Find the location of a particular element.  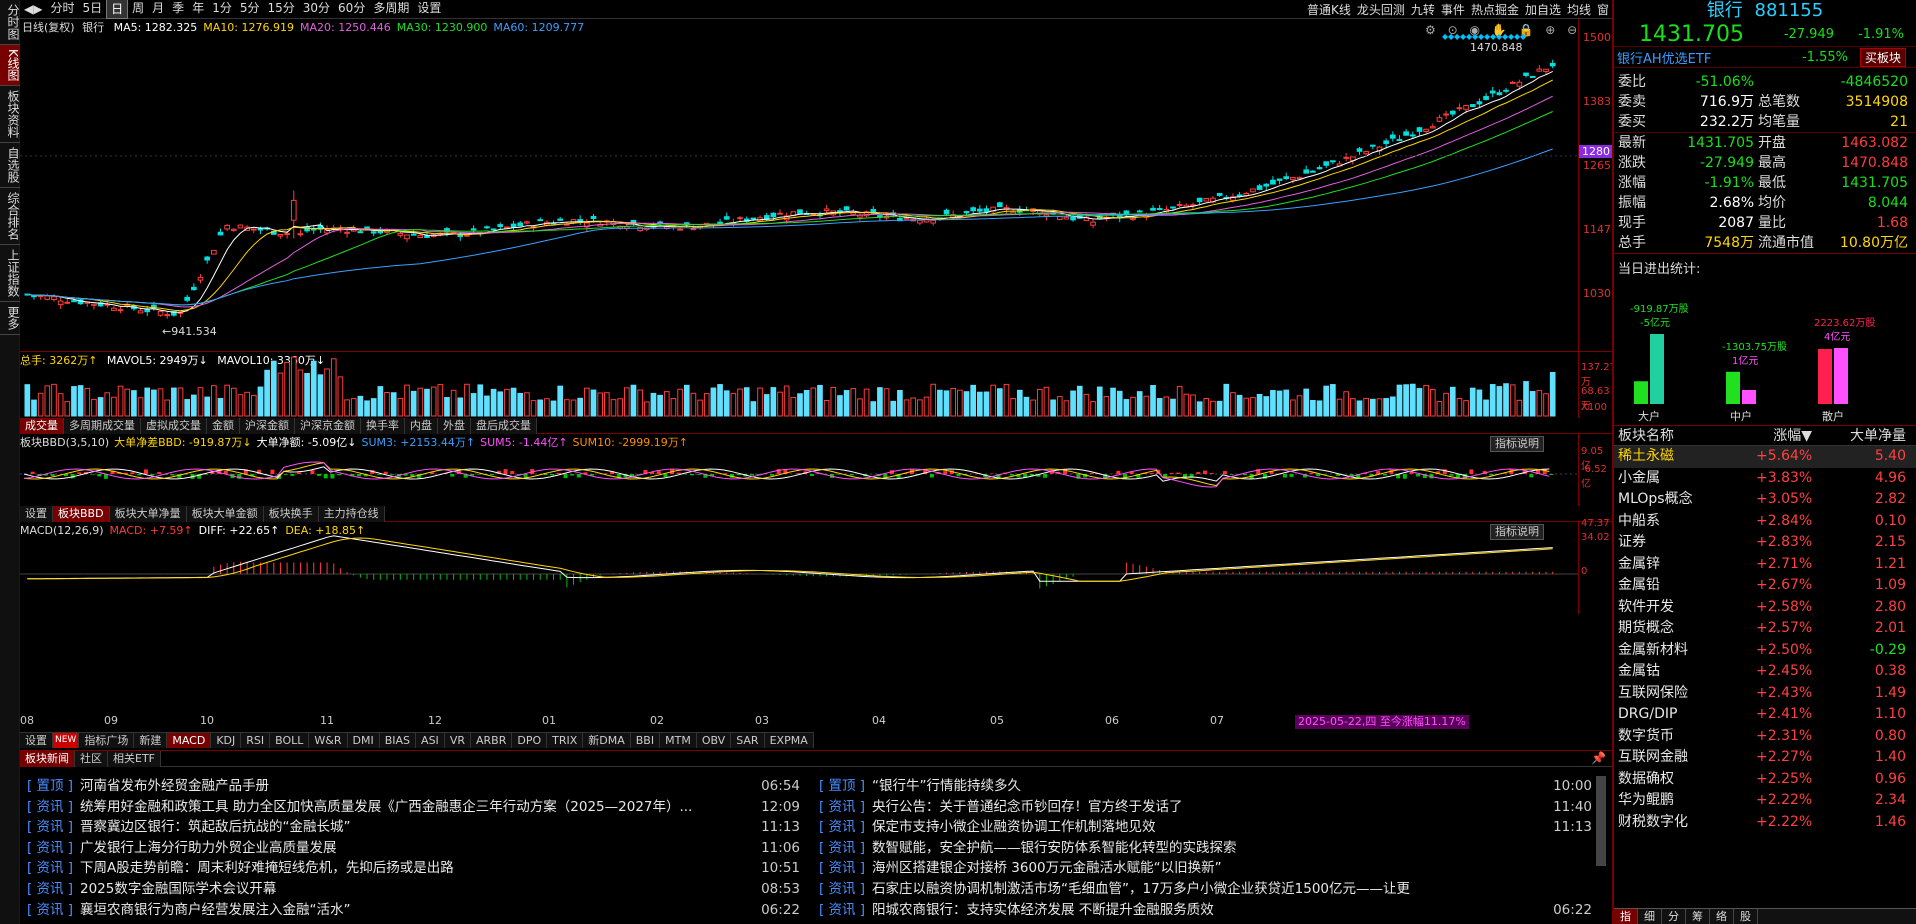

indicator-tab-21: EXPMA is located at coordinates (789, 740).